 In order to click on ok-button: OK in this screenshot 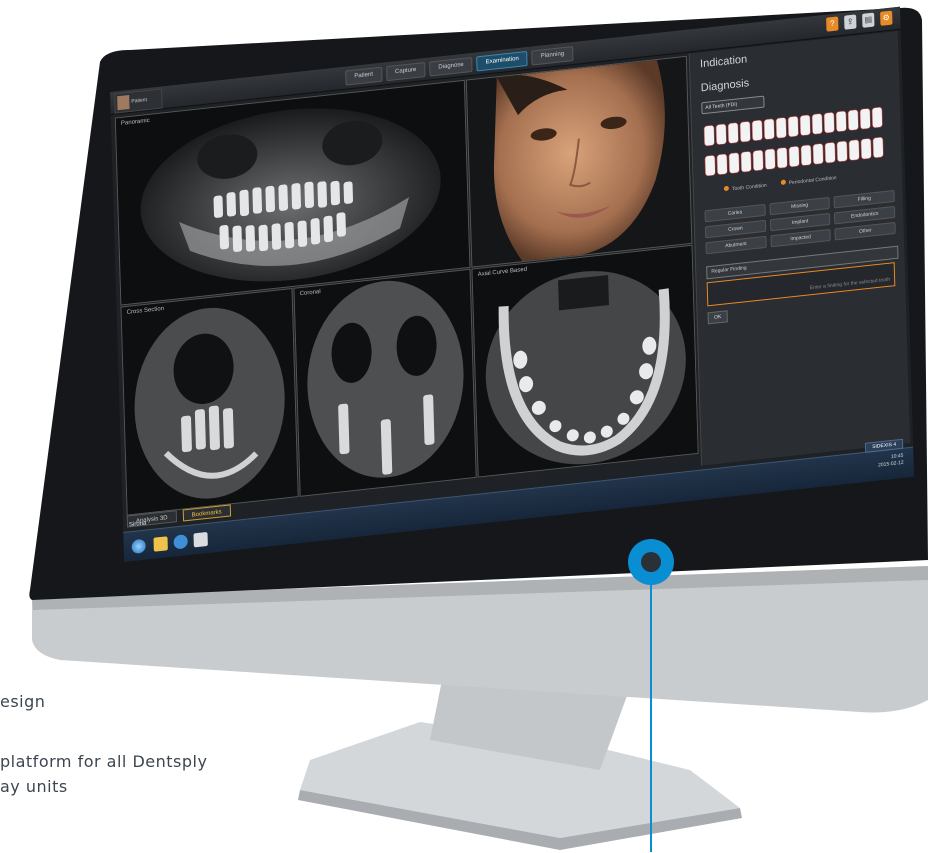, I will do `click(717, 317)`.